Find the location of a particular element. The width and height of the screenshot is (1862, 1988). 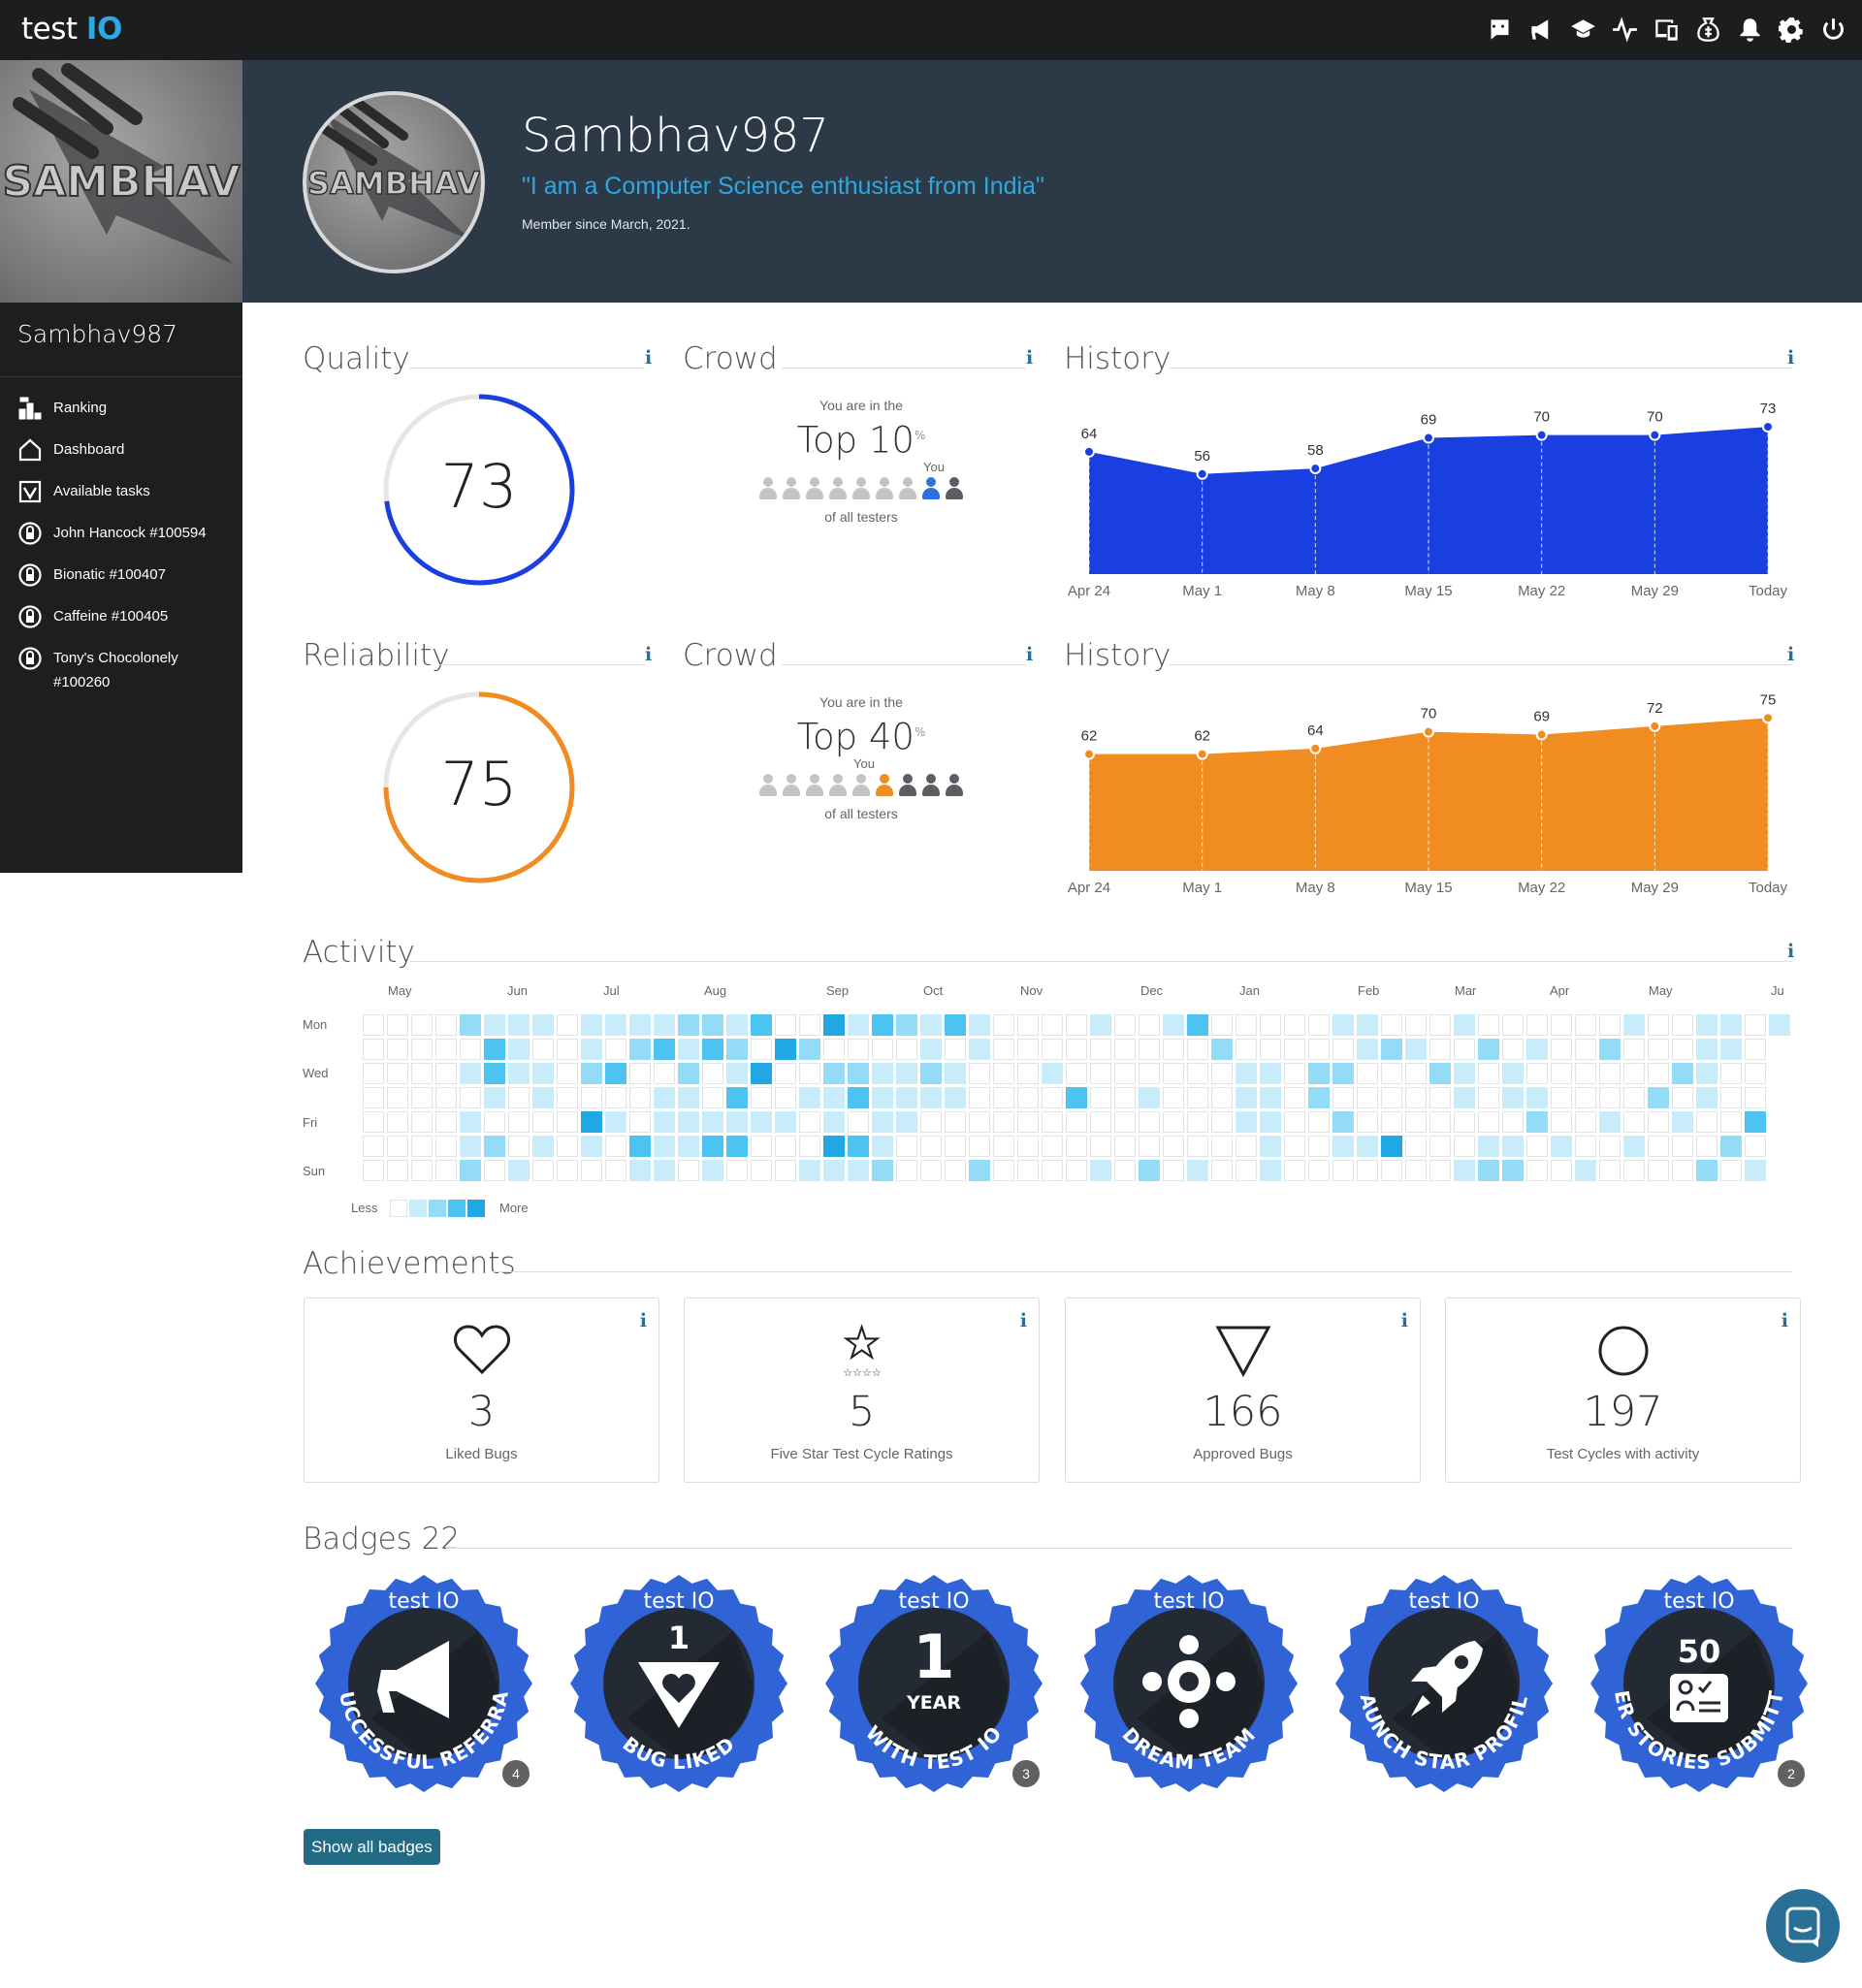

sidebar-item-dashboard: Dashboard is located at coordinates (121, 450).